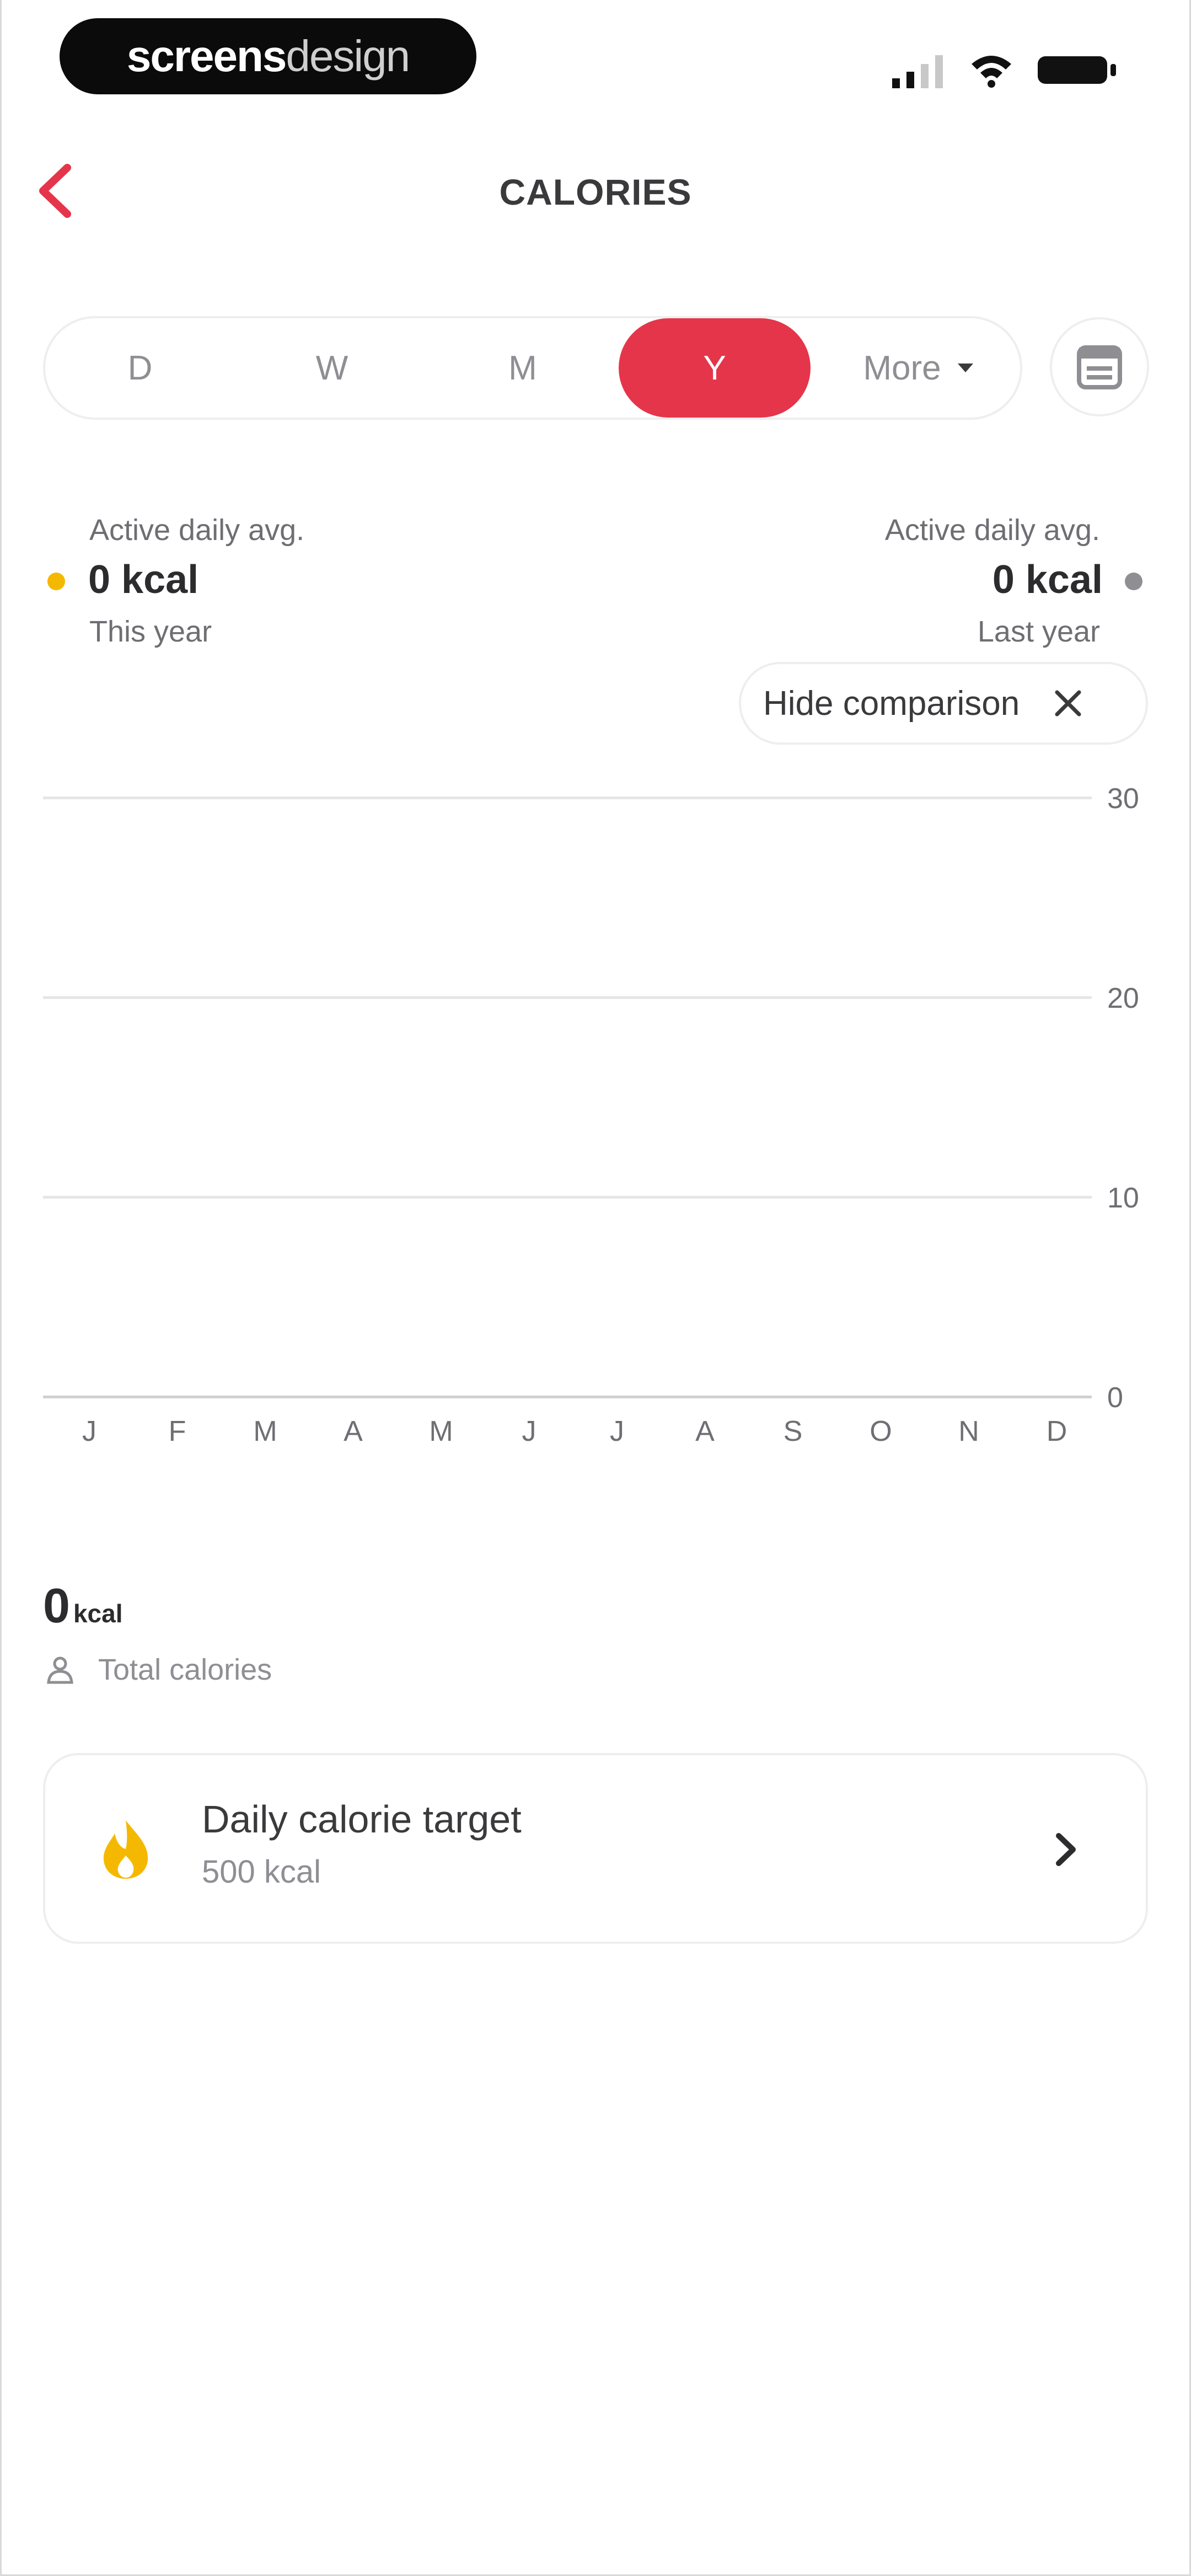 This screenshot has width=1191, height=2576. What do you see at coordinates (1038, 631) in the screenshot?
I see `last-year-period-label: Last year` at bounding box center [1038, 631].